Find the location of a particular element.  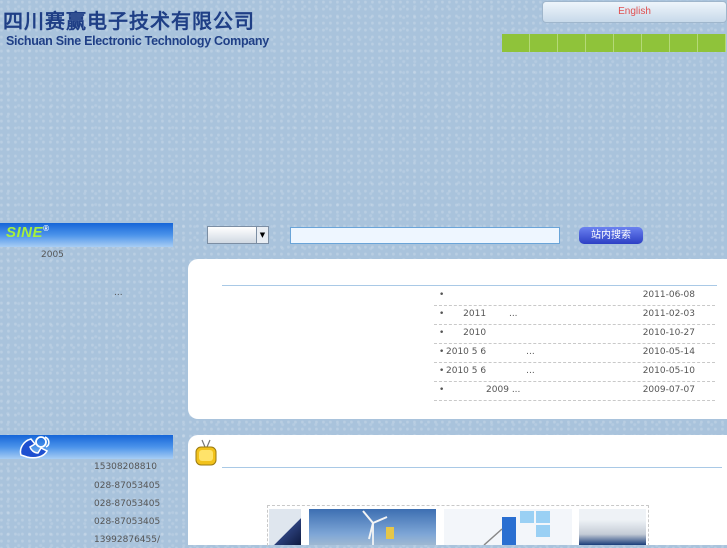

contact-line-1: 15308208810 is located at coordinates (125, 467).